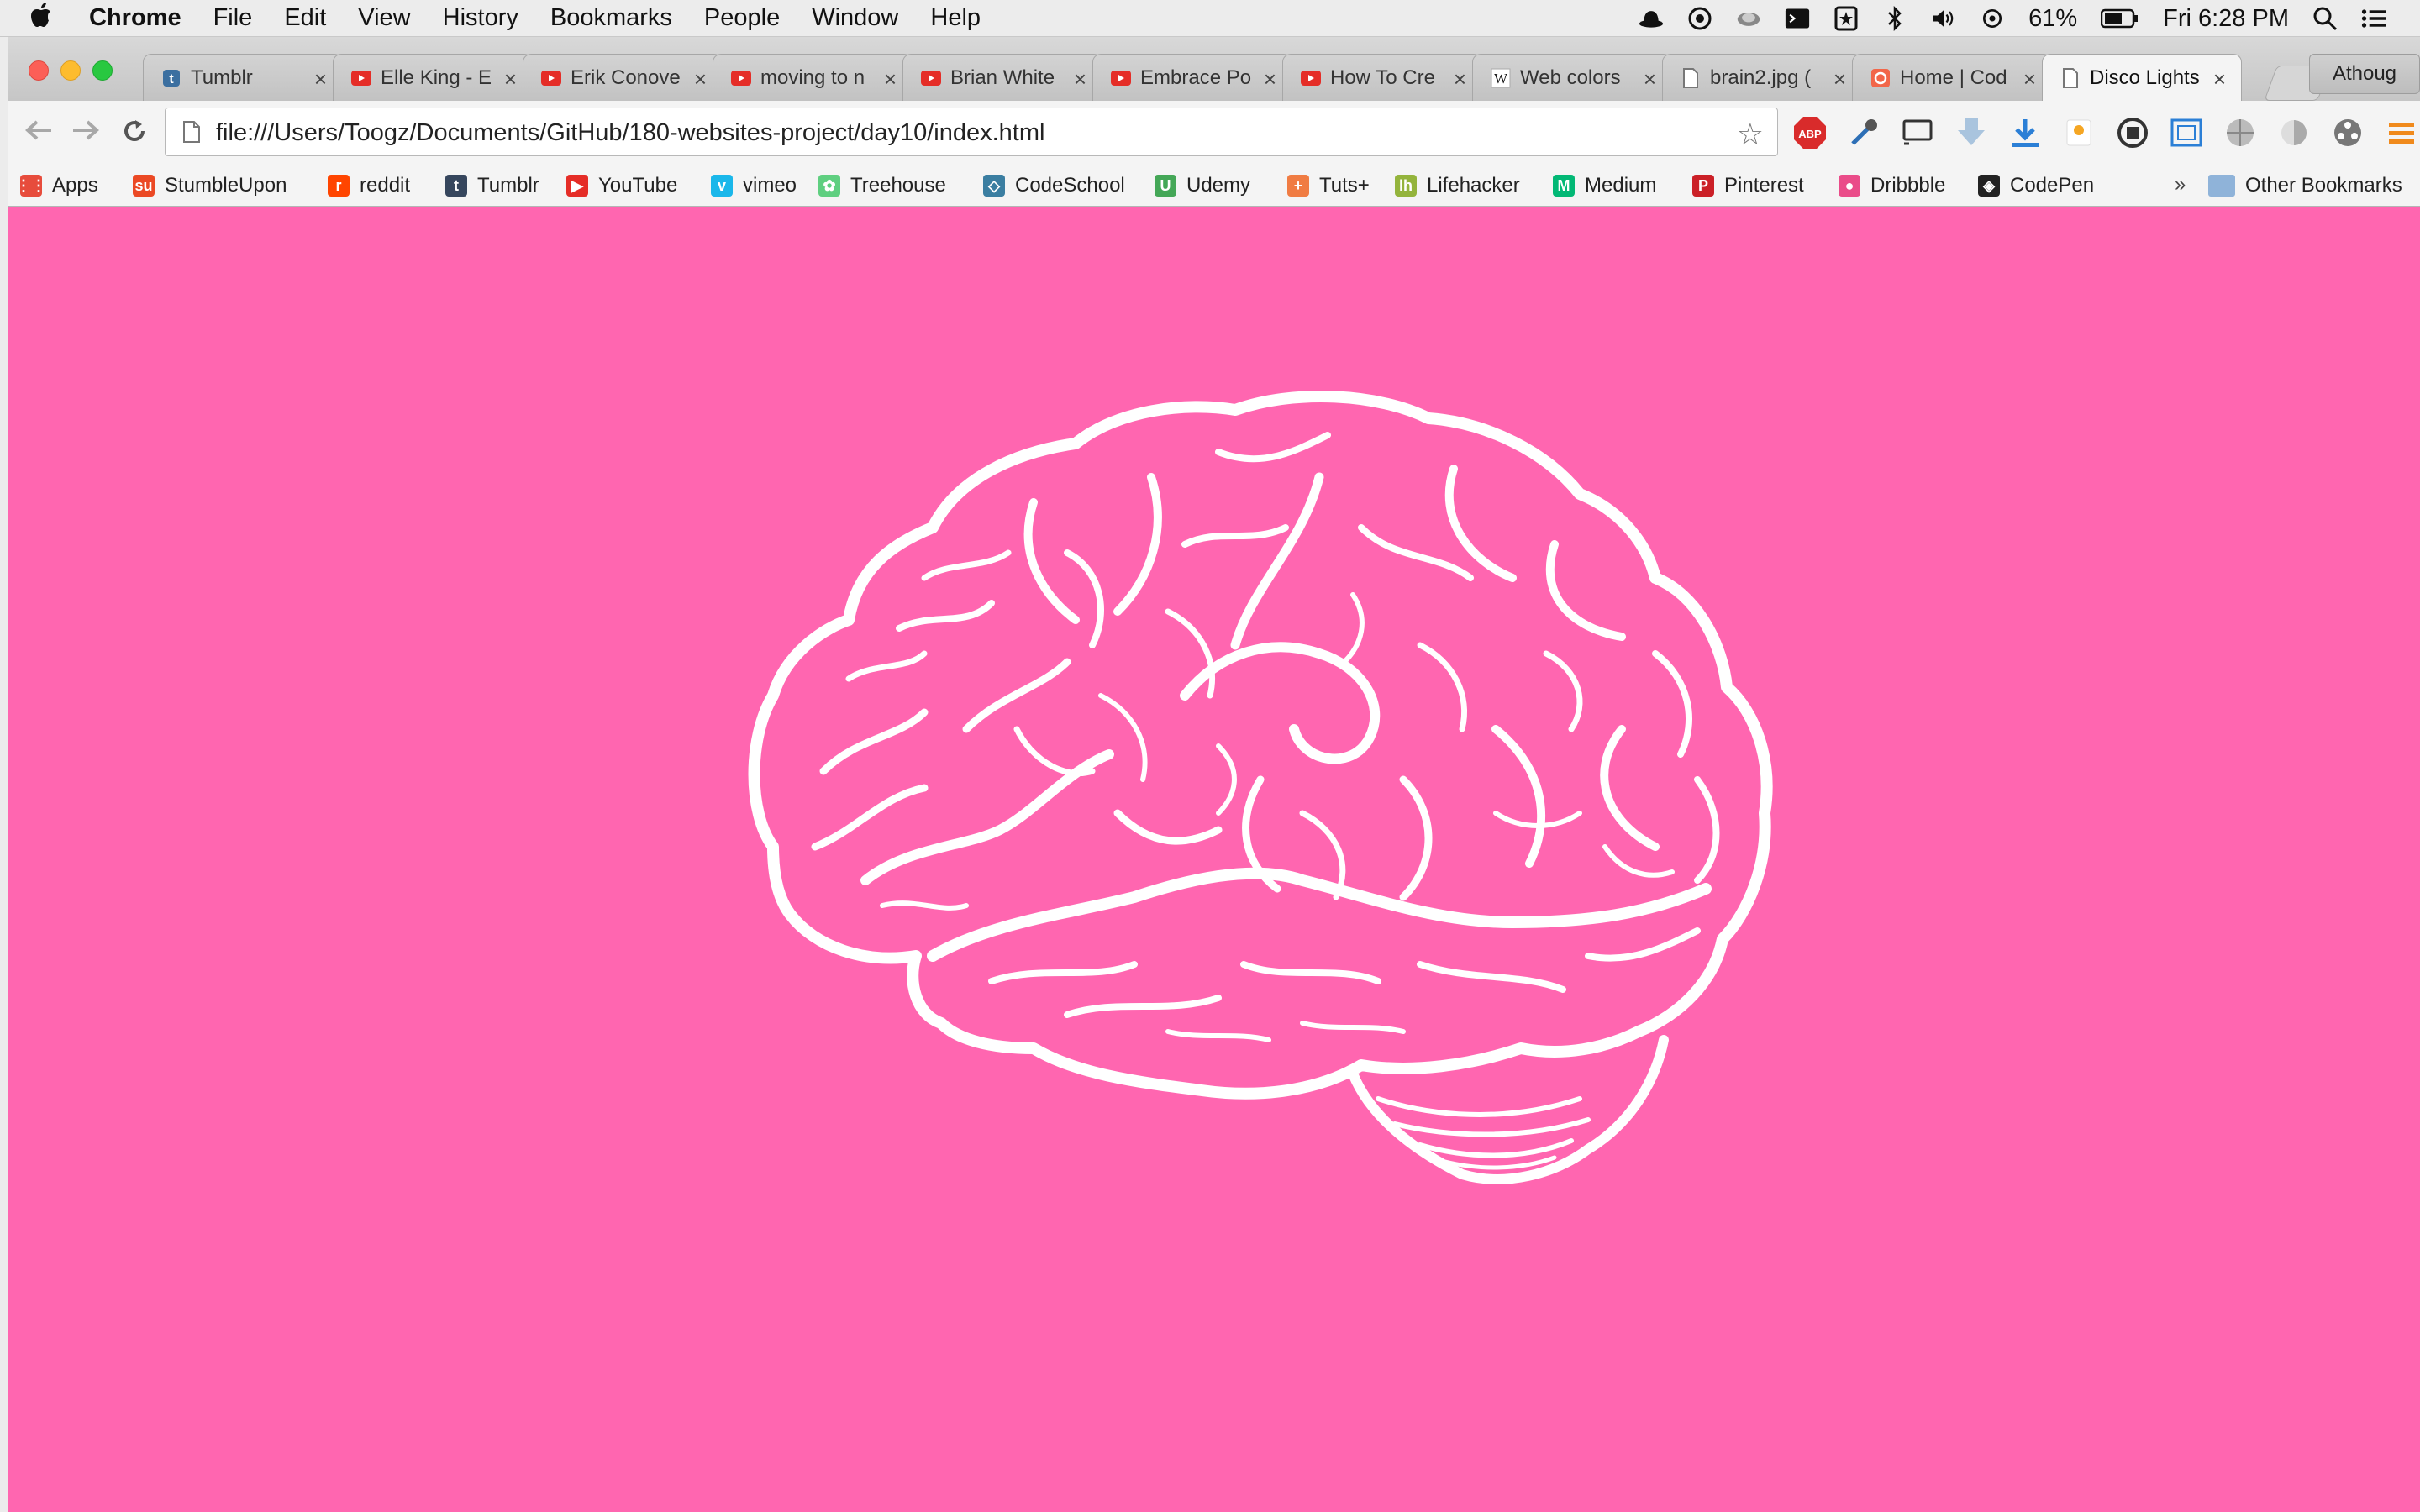  I want to click on bookmark-reddit: r reddit, so click(369, 185).